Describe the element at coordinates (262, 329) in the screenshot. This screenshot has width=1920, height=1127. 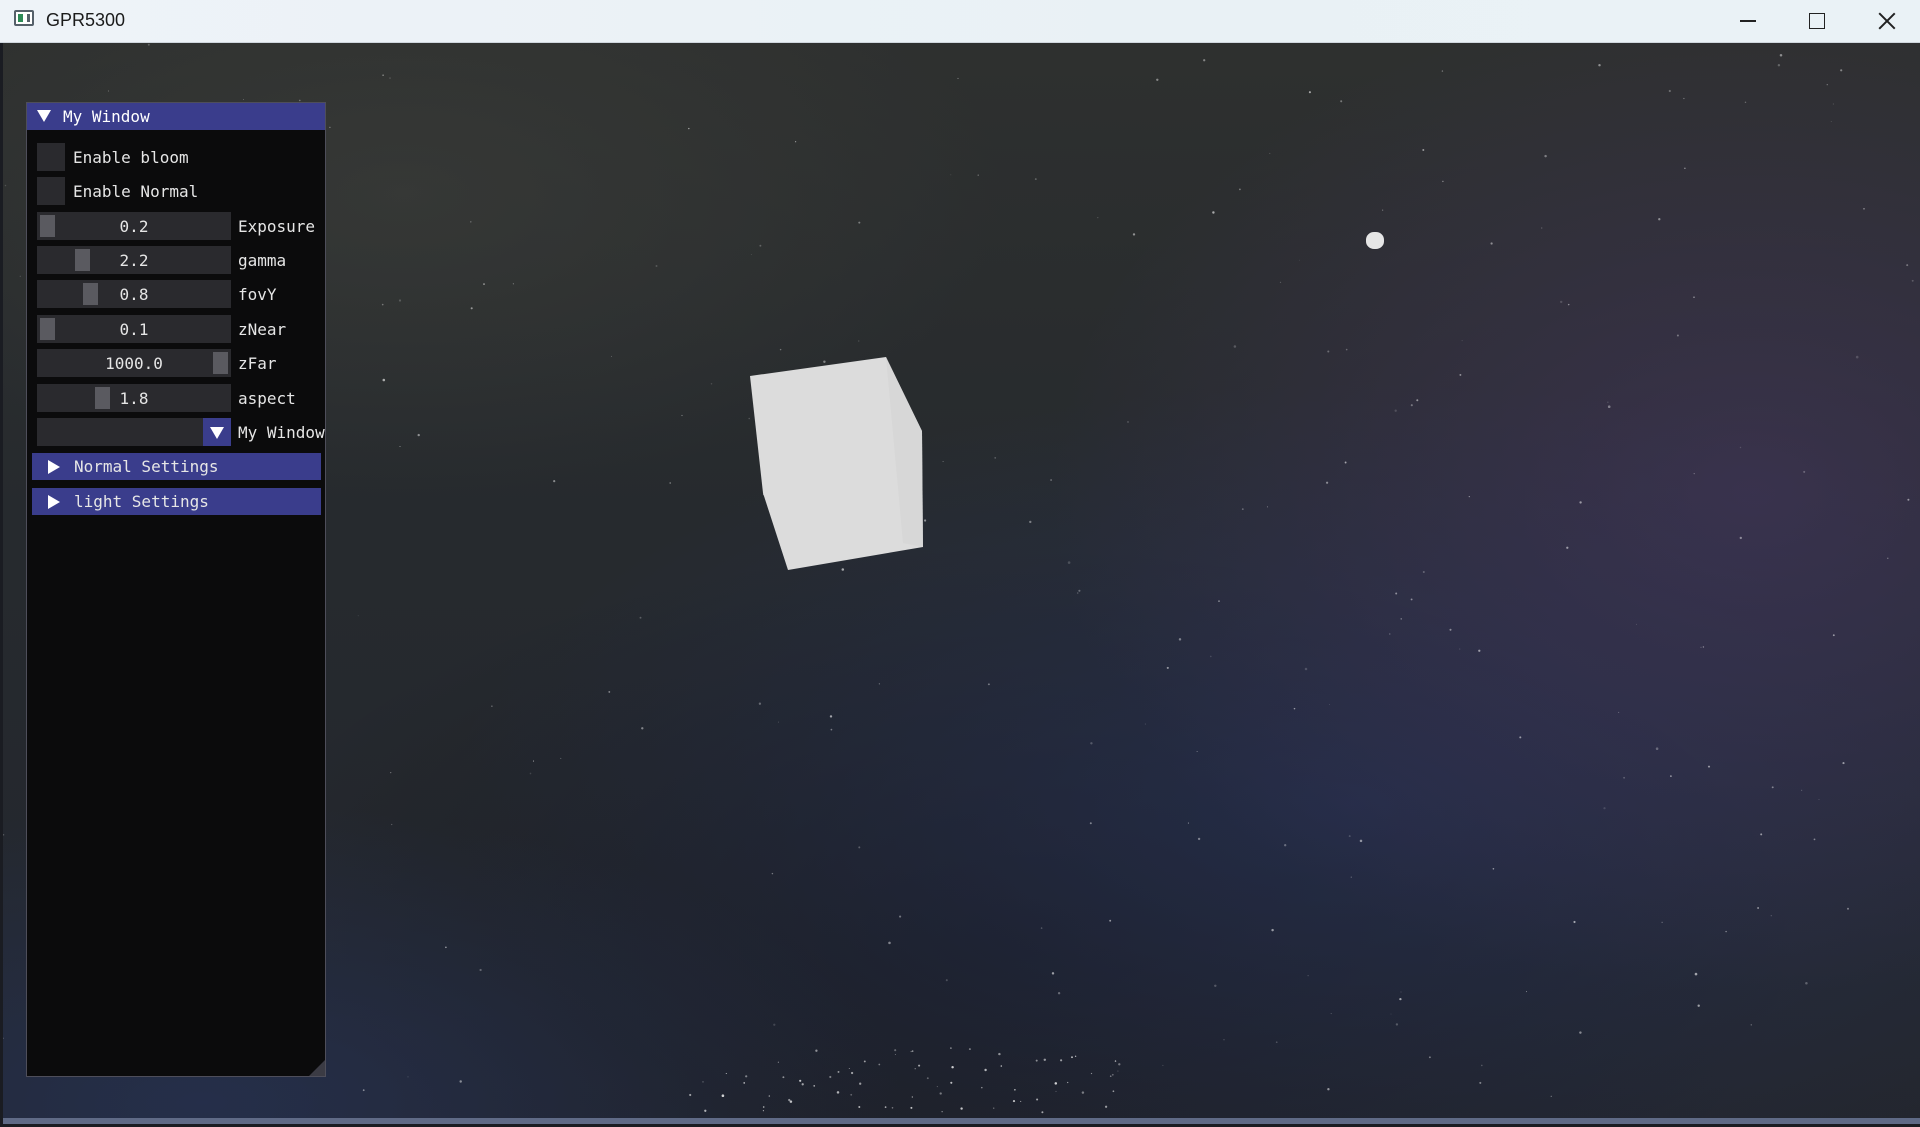
I see `slider-label: zNear` at that location.